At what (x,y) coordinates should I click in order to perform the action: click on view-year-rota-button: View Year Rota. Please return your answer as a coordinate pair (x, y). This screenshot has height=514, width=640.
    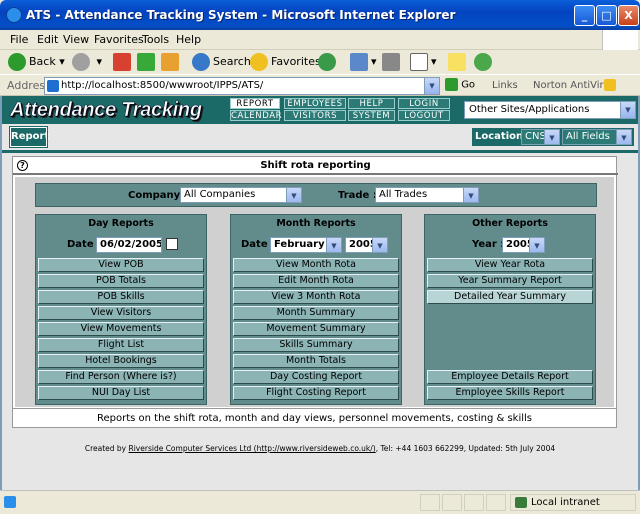
    Looking at the image, I should click on (510, 265).